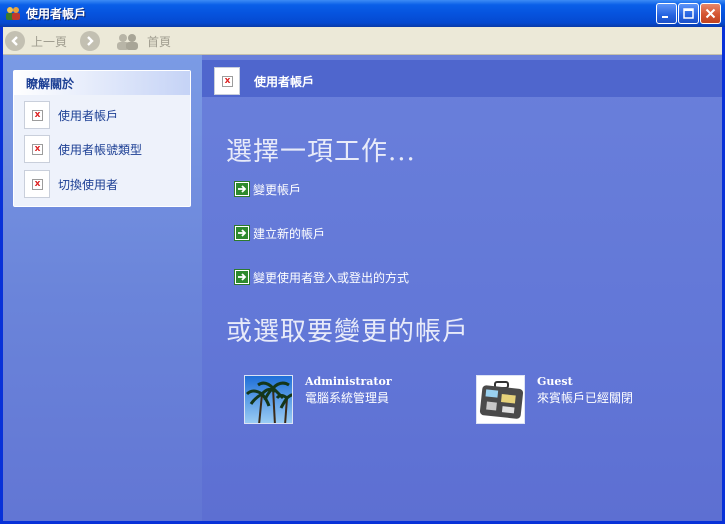 The width and height of the screenshot is (725, 524). I want to click on account-name: Guest, so click(555, 381).